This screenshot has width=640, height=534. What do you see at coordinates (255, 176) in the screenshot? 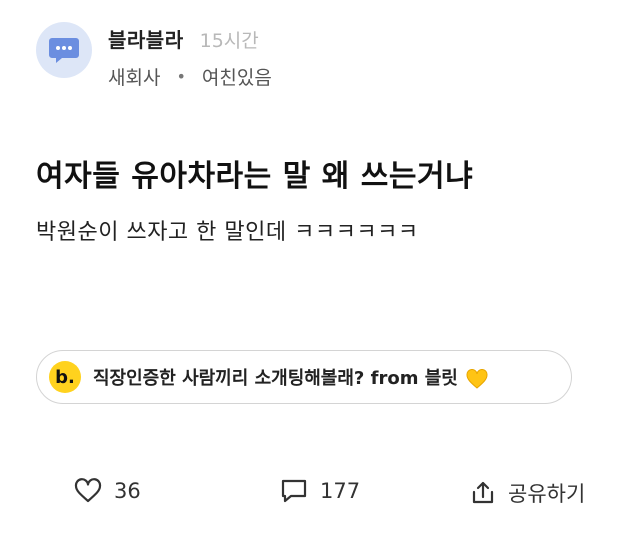
I see `post-title: 여자들 유아차라는 말 왜 쓰는거냐` at bounding box center [255, 176].